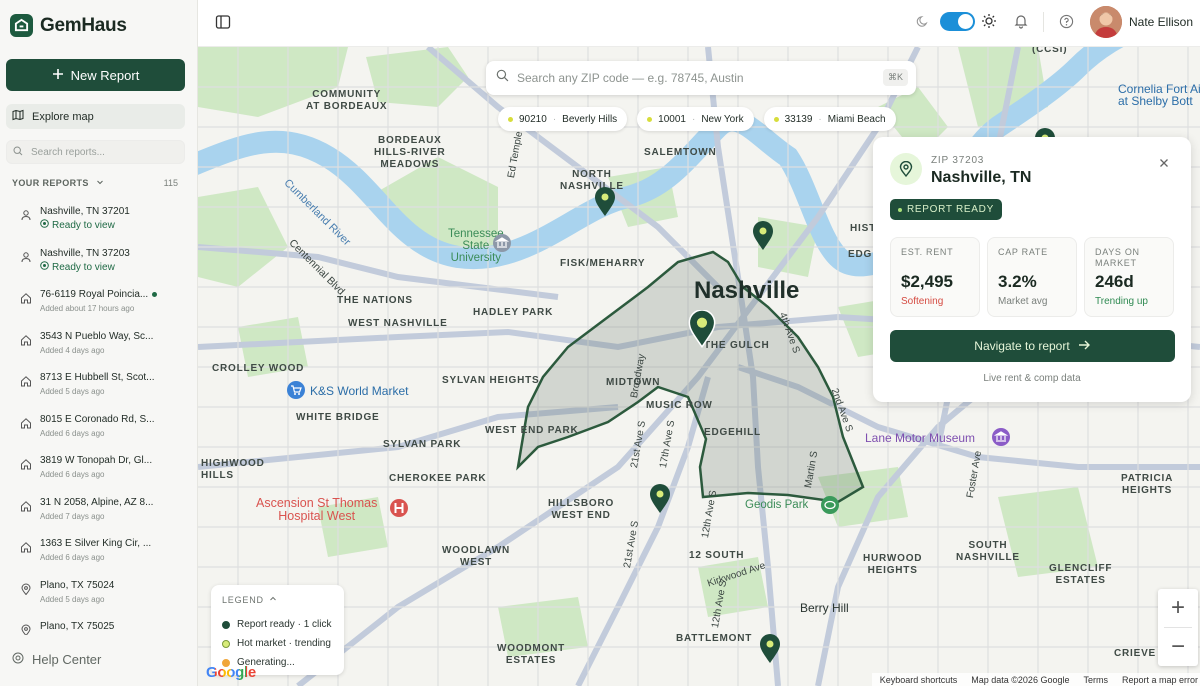 Image resolution: width=1200 pixels, height=686 pixels. I want to click on report-added-time: Added 4 days ago, so click(72, 350).